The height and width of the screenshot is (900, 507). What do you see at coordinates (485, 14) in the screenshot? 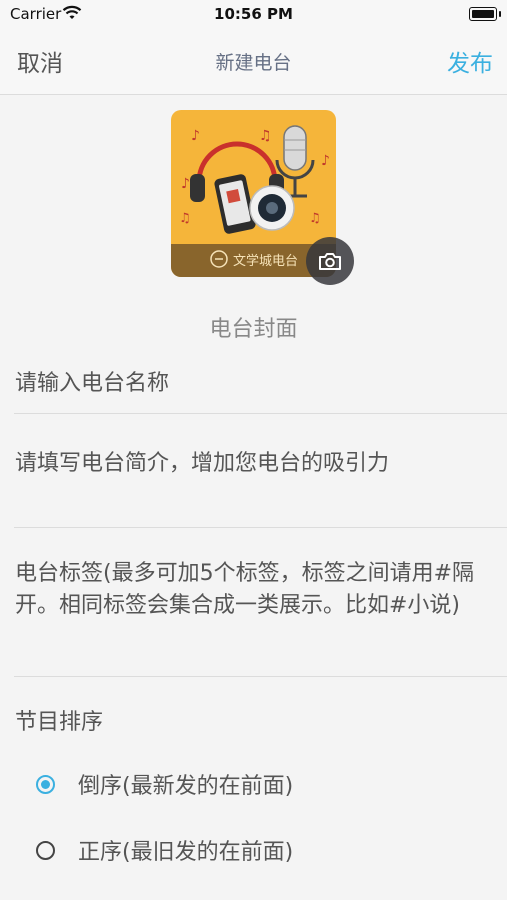
I see `battery-icon` at bounding box center [485, 14].